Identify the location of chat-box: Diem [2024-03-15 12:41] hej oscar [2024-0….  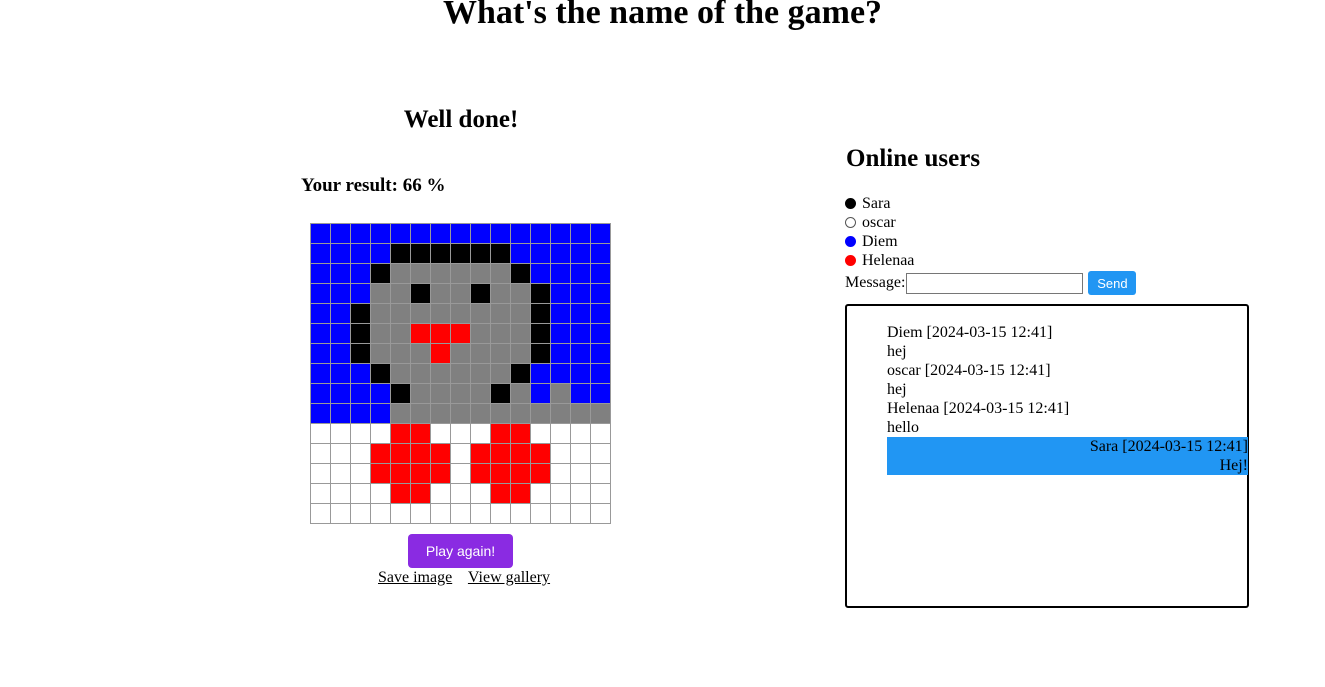
(1047, 456).